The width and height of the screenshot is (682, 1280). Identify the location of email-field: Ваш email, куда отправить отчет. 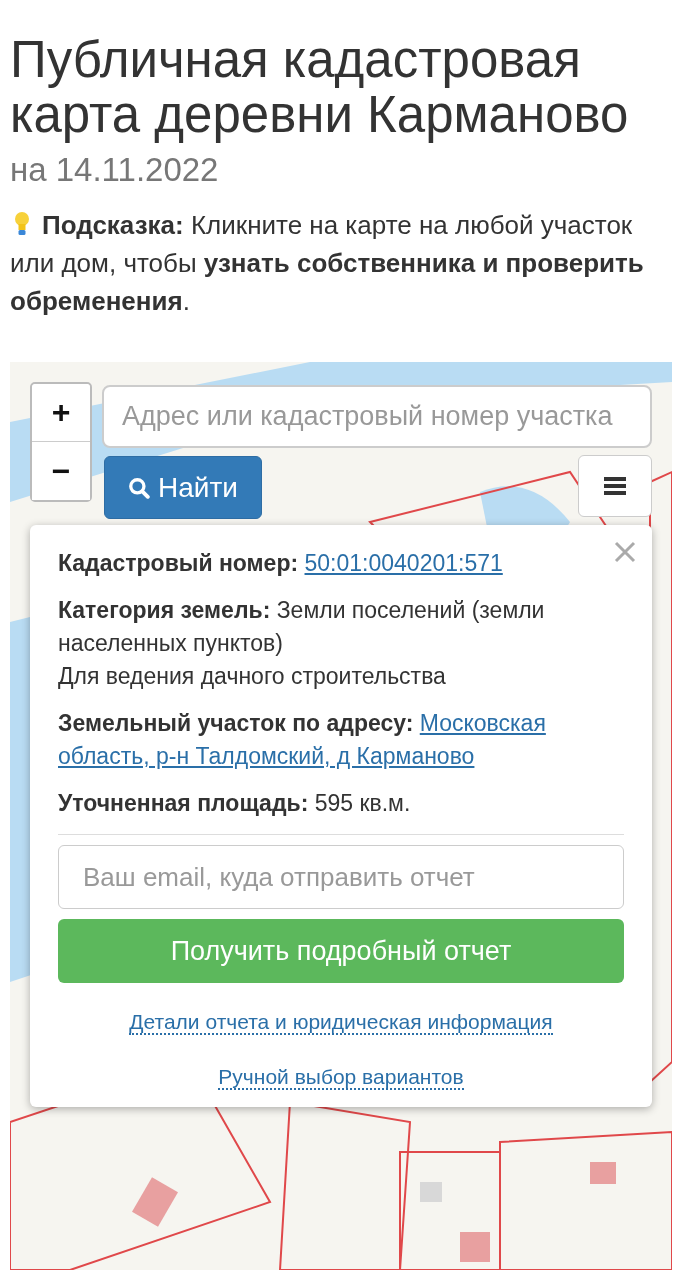
(341, 877).